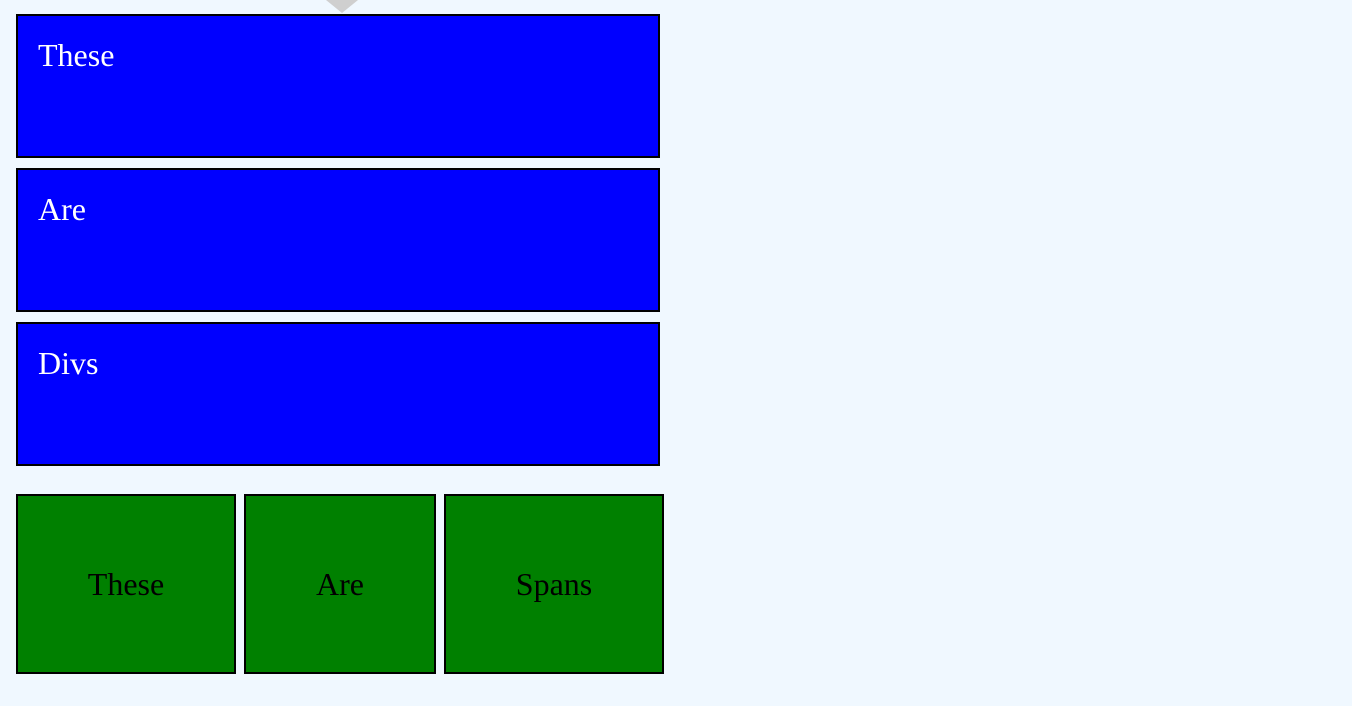 Image resolution: width=1352 pixels, height=706 pixels. I want to click on div-box-label: These, so click(76, 55).